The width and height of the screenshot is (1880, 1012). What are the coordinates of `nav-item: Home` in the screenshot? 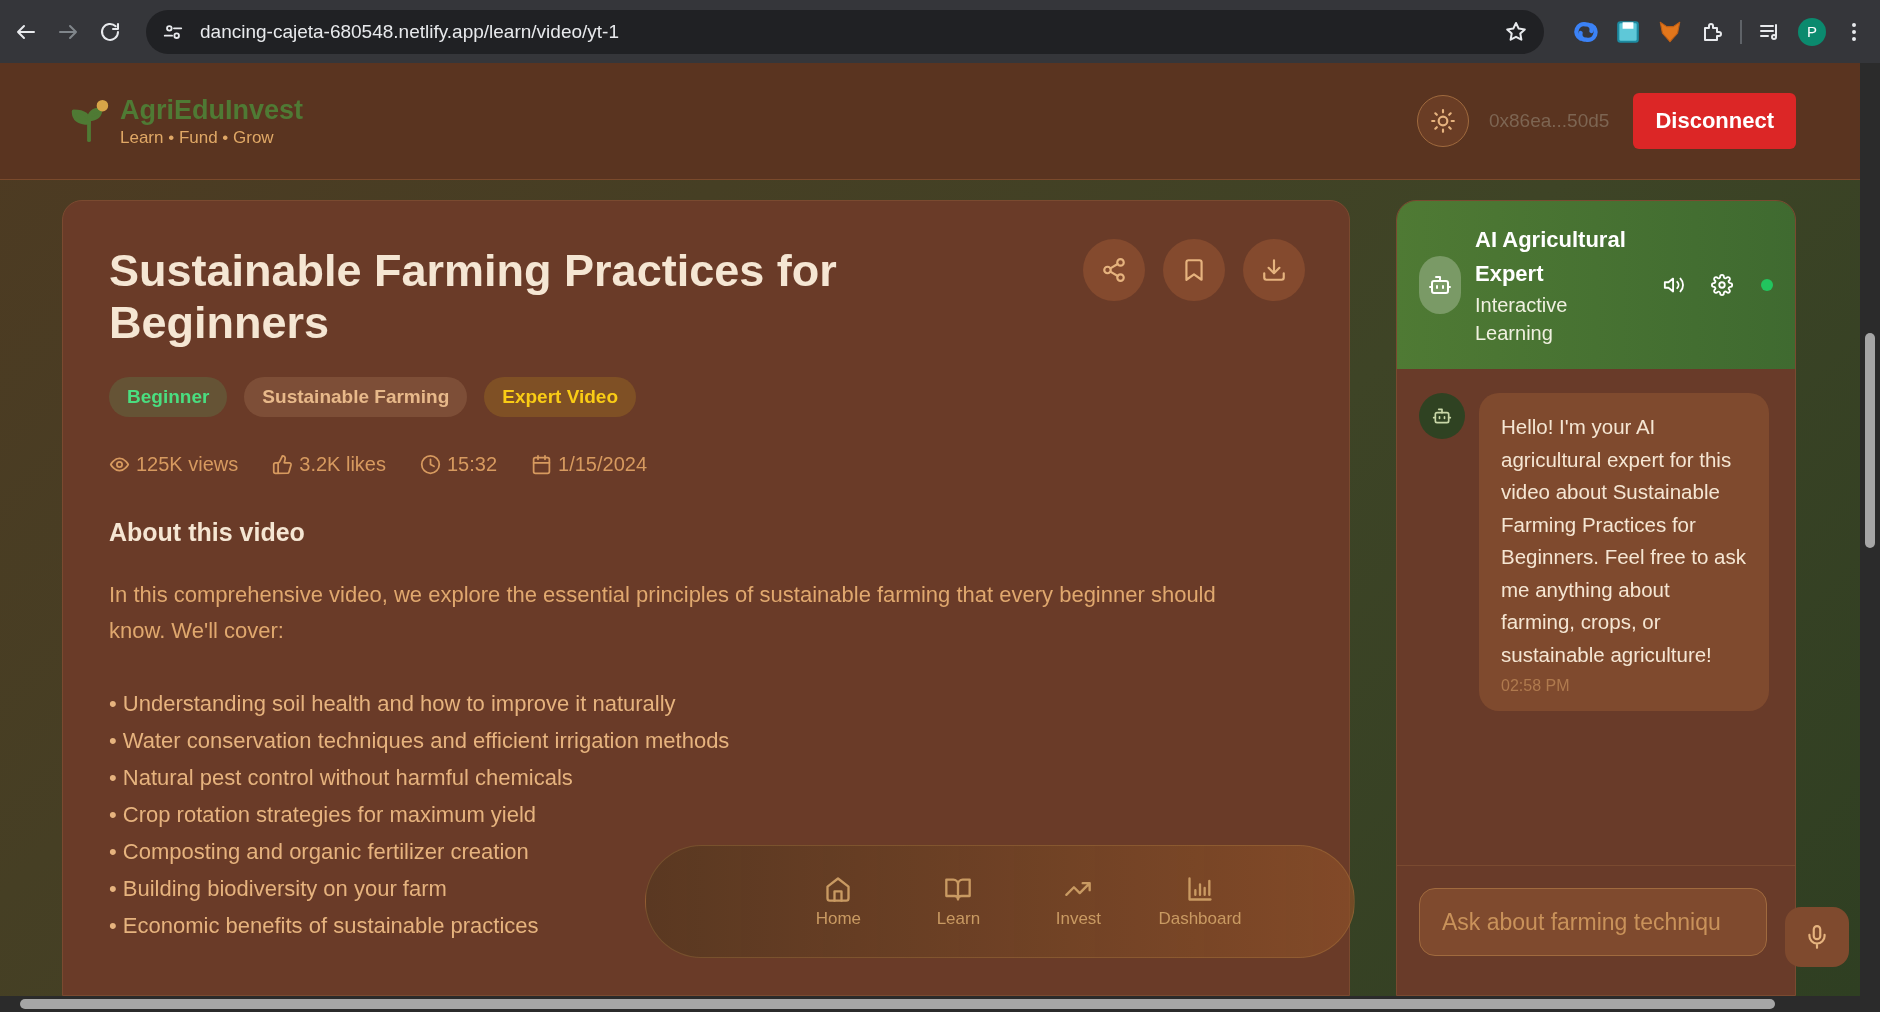 It's located at (838, 901).